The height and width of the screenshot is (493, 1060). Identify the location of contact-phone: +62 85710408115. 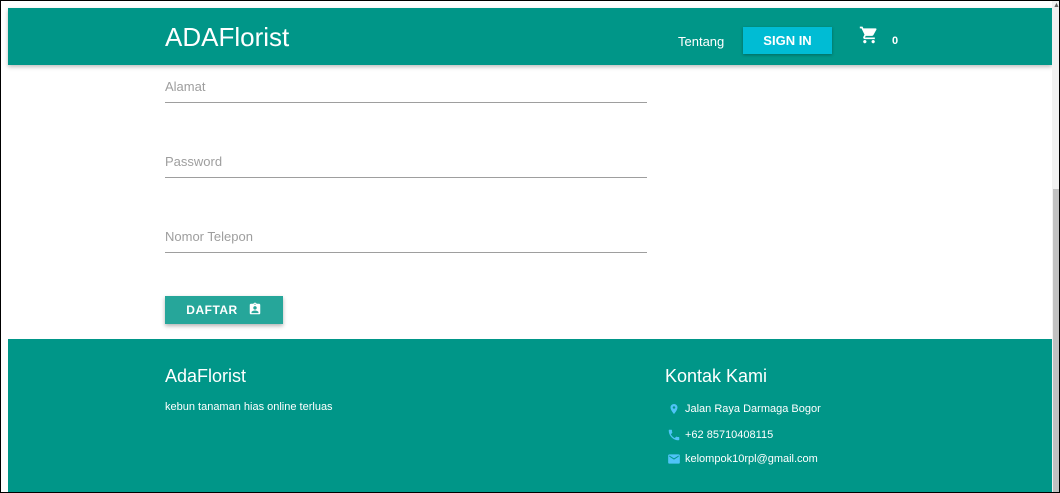
(719, 435).